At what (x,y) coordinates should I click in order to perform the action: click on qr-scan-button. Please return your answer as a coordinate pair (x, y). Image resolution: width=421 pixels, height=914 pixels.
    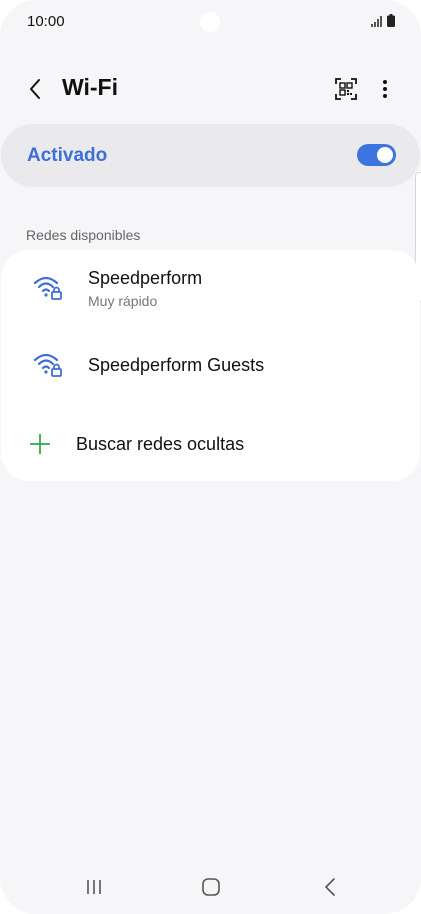
    Looking at the image, I should click on (346, 89).